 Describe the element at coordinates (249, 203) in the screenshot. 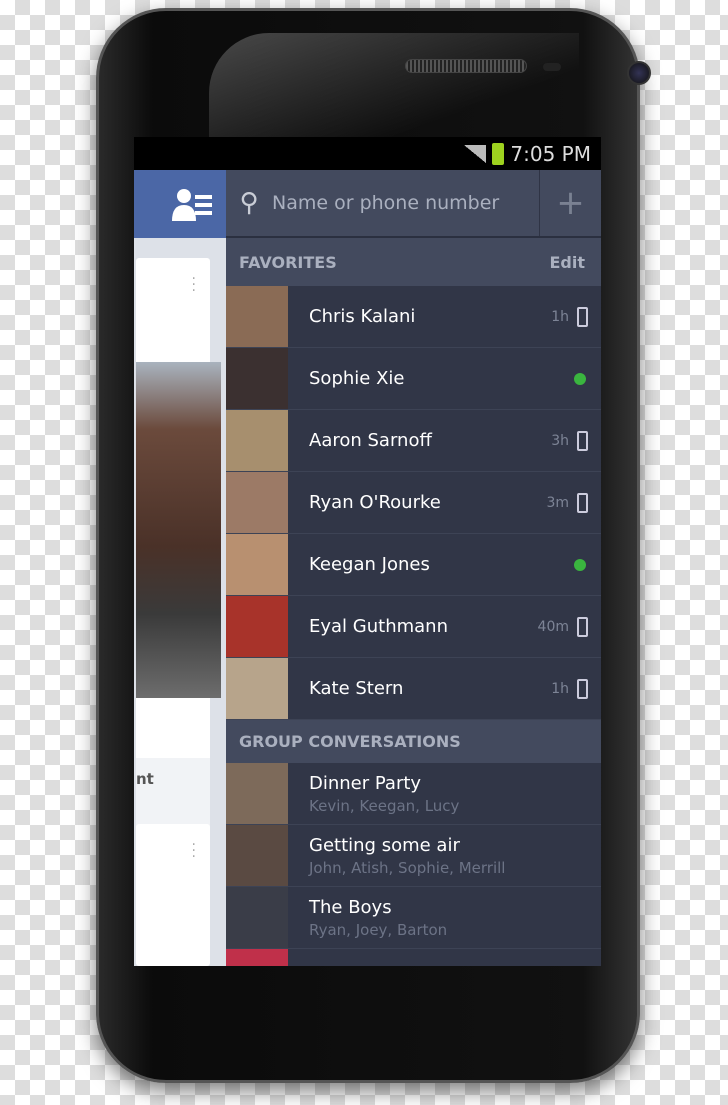

I see `search-icon: ⚲` at that location.